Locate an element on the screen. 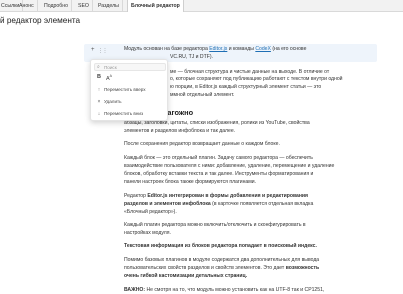 The width and height of the screenshot is (403, 294). tab-announce: Анонс is located at coordinates (27, 6).